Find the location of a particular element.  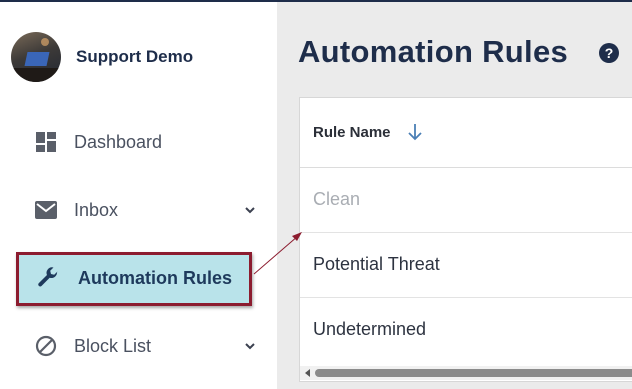

brand-name: Support Demo is located at coordinates (135, 56).